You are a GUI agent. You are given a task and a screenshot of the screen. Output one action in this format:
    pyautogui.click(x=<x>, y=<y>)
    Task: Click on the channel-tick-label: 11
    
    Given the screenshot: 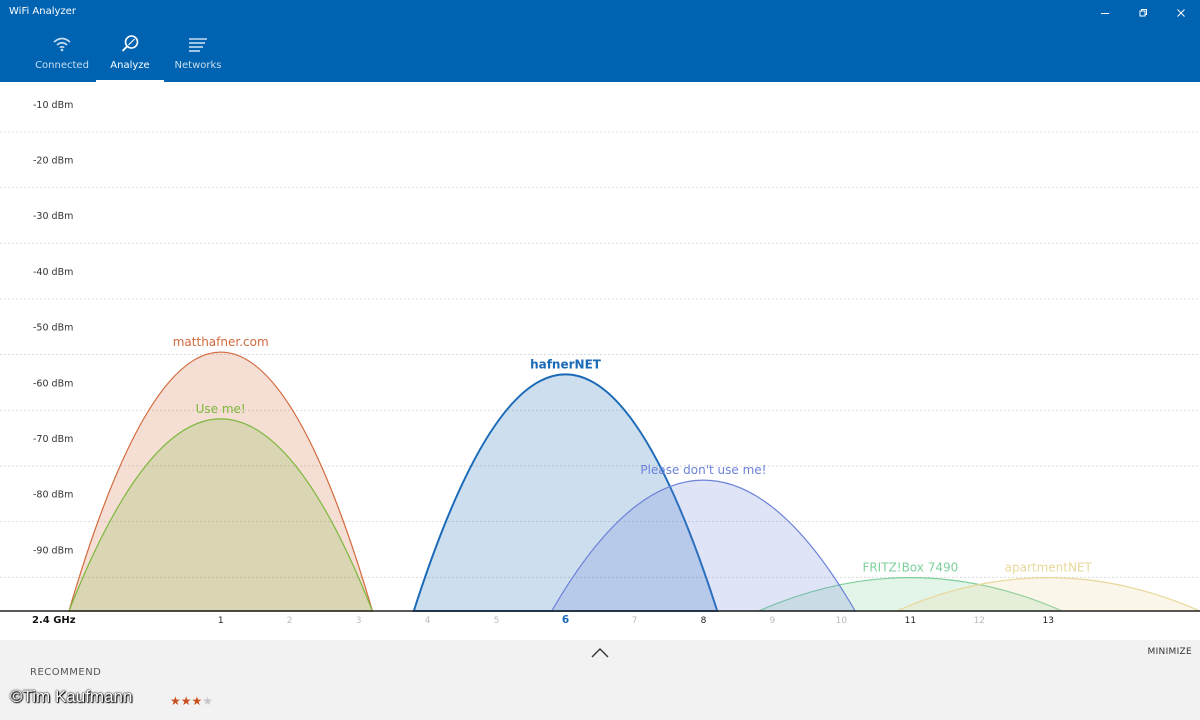 What is the action you would take?
    pyautogui.click(x=910, y=621)
    